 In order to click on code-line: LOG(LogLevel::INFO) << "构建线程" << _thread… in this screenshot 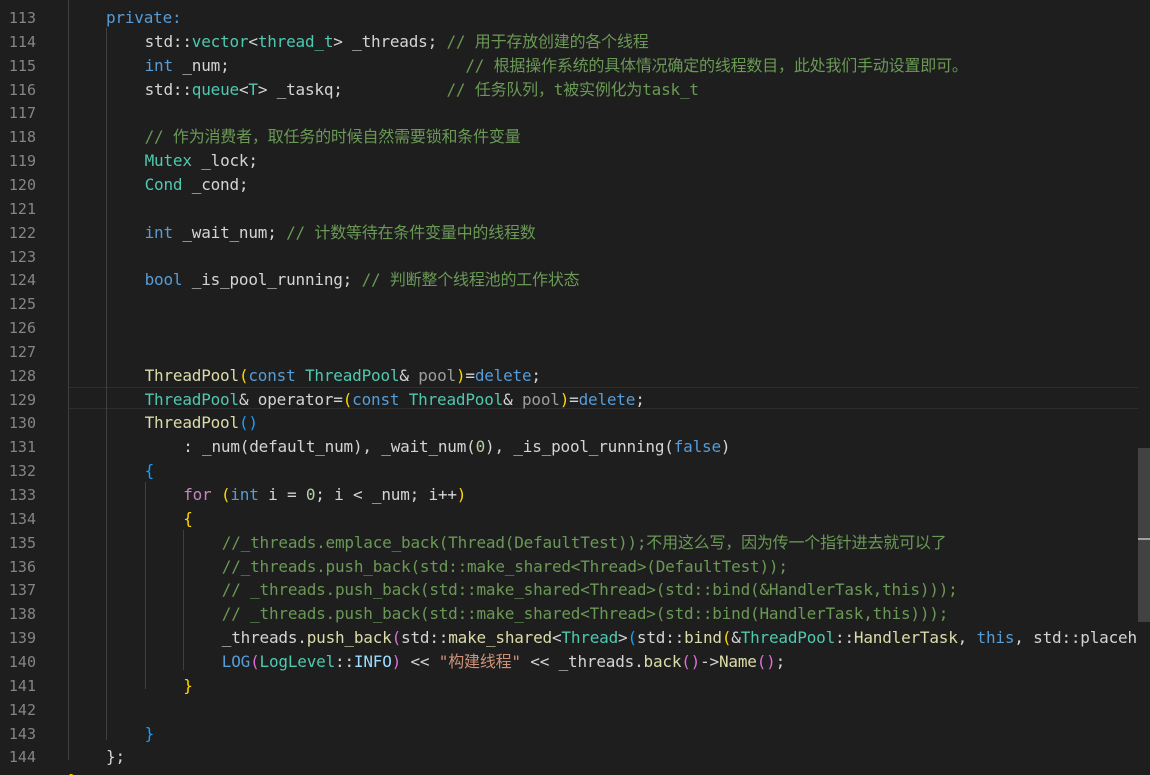, I will do `click(503, 662)`.